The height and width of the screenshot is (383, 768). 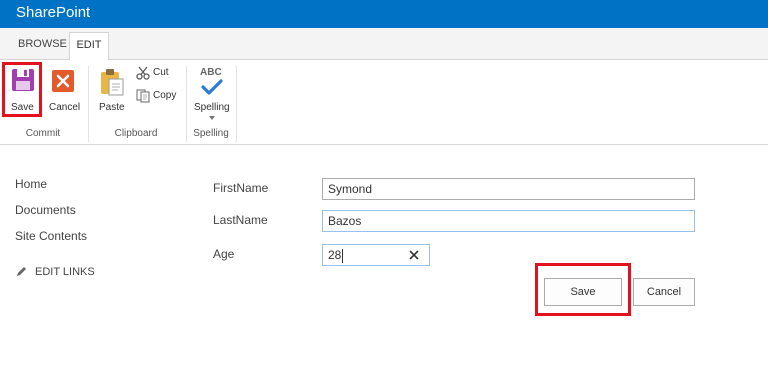 I want to click on spelling-label: Spelling, so click(x=212, y=107).